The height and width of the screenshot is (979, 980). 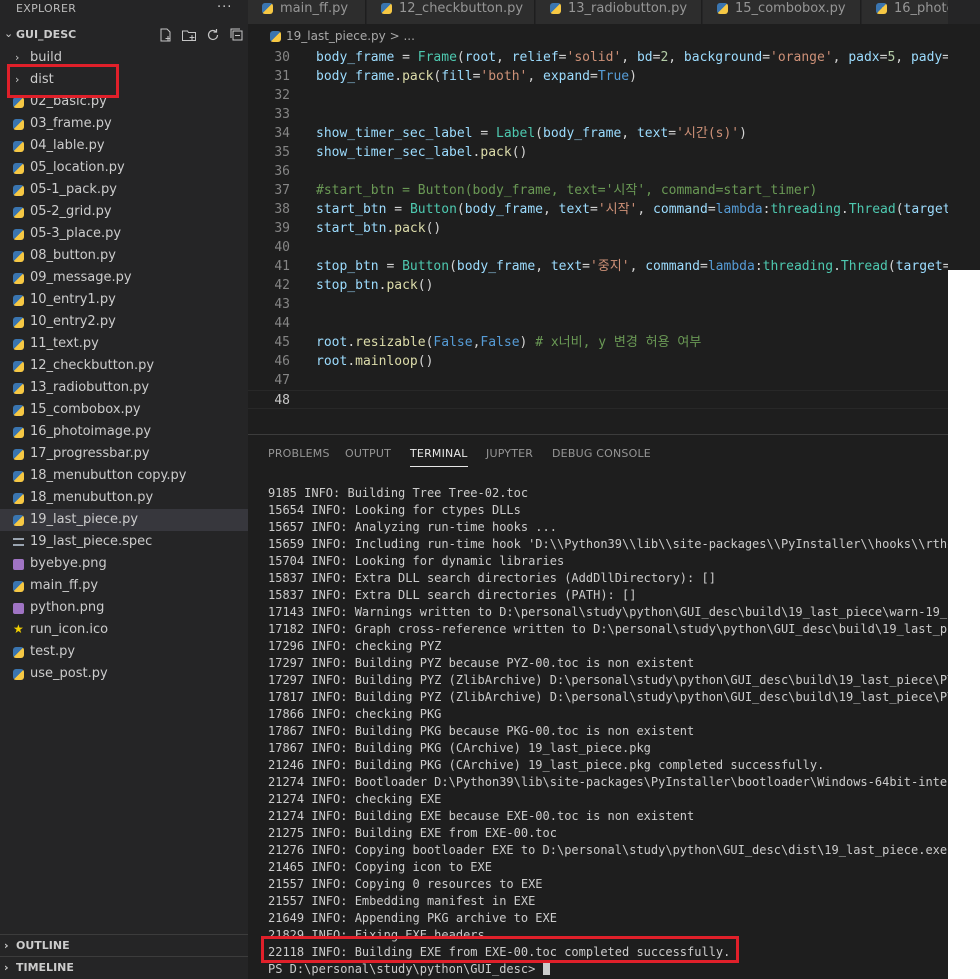 I want to click on tree-file: 18_menubutton copy.py, so click(x=124, y=476).